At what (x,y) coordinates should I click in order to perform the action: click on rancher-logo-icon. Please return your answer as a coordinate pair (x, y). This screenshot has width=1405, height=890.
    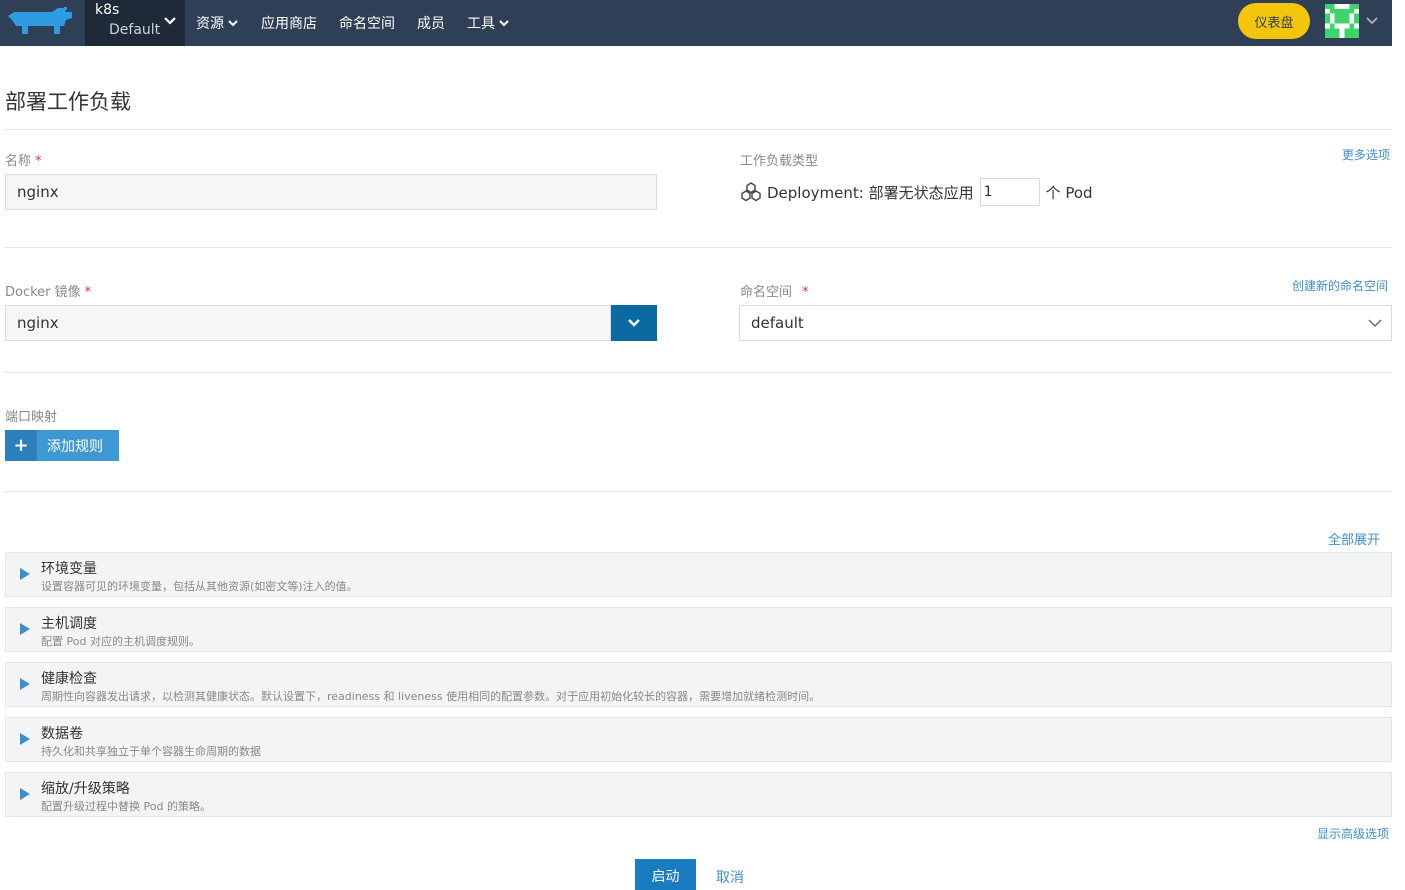
    Looking at the image, I should click on (40, 21).